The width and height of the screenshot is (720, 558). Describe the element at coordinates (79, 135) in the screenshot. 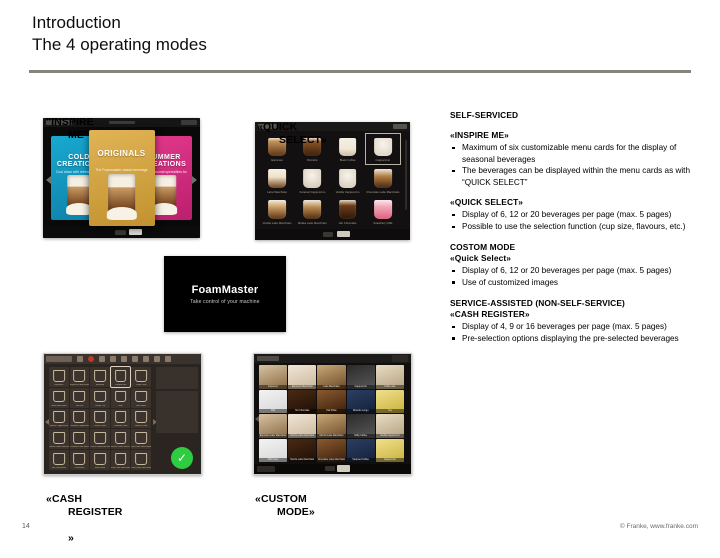

I see `caption-inspire-me-line2: ME"` at that location.